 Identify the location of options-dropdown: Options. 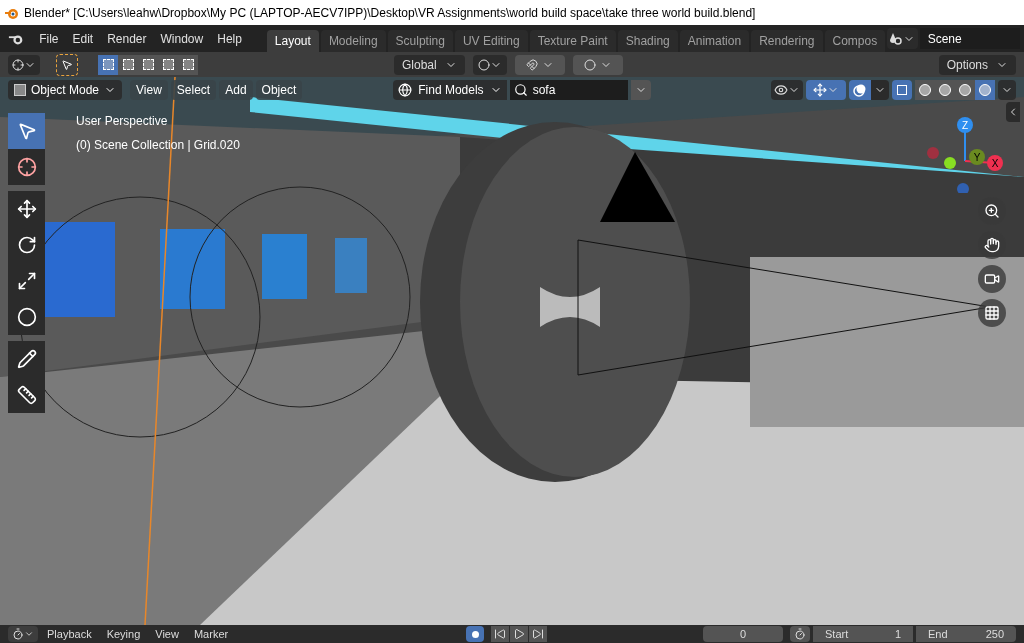
(977, 64).